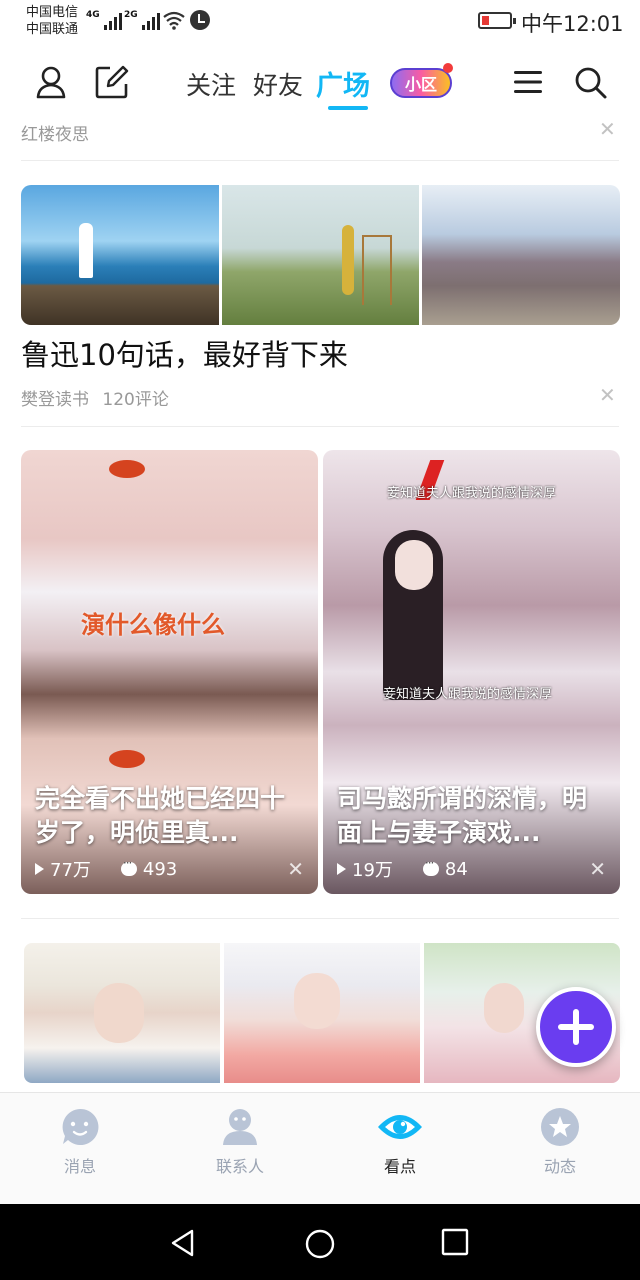 The height and width of the screenshot is (1280, 640). I want to click on signal-icon-1: 4G, so click(104, 20).